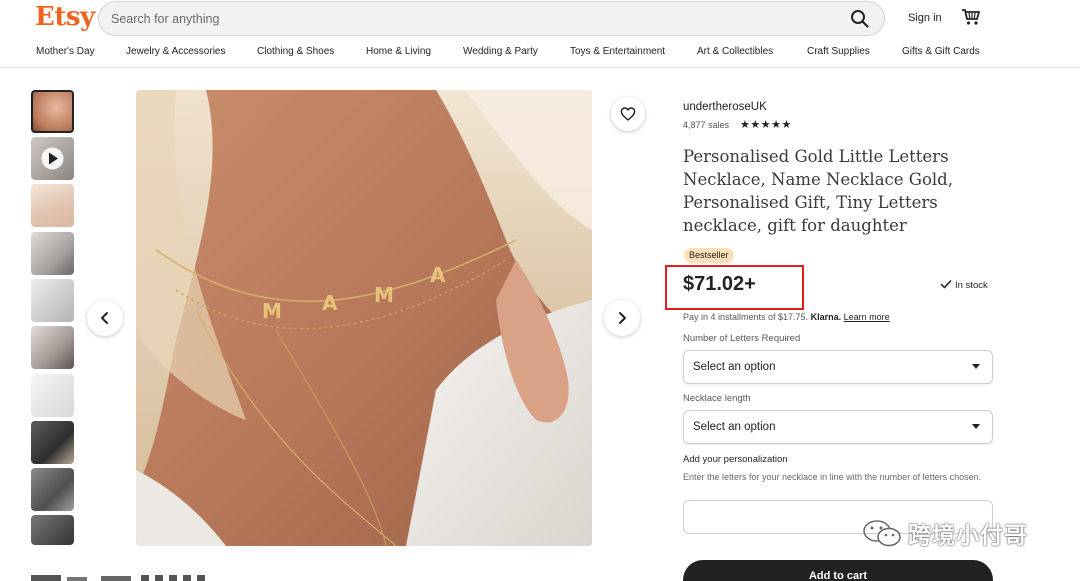 The height and width of the screenshot is (581, 1080). What do you see at coordinates (838, 570) in the screenshot?
I see `add-to-cart-button: Add to cart` at bounding box center [838, 570].